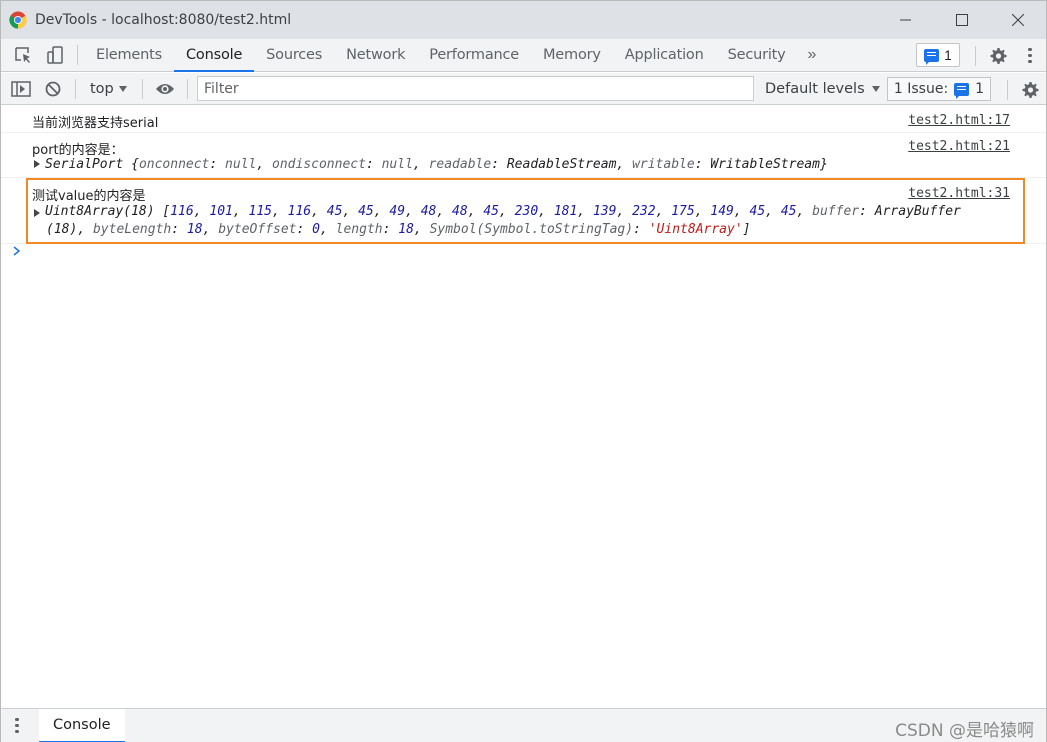  What do you see at coordinates (78, 150) in the screenshot?
I see `message-text: port的内容是：` at bounding box center [78, 150].